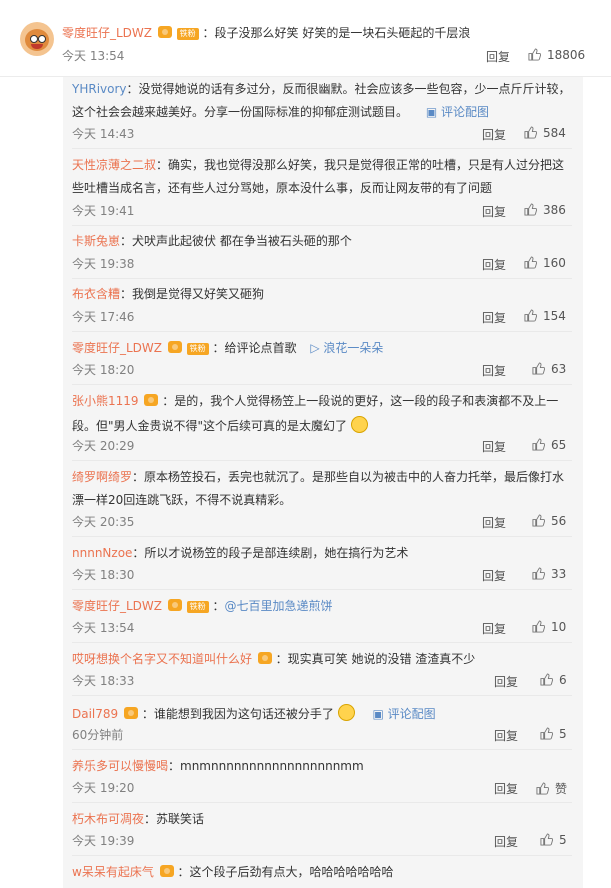 The height and width of the screenshot is (888, 611). Describe the element at coordinates (103, 134) in the screenshot. I see `reply-time: 今天 14:43` at that location.